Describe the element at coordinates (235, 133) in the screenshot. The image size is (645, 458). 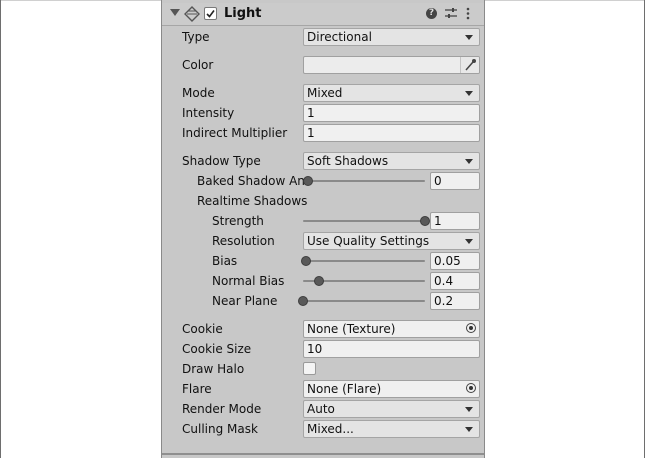
I see `indirect-multiplier-label: Indirect Multiplier` at that location.